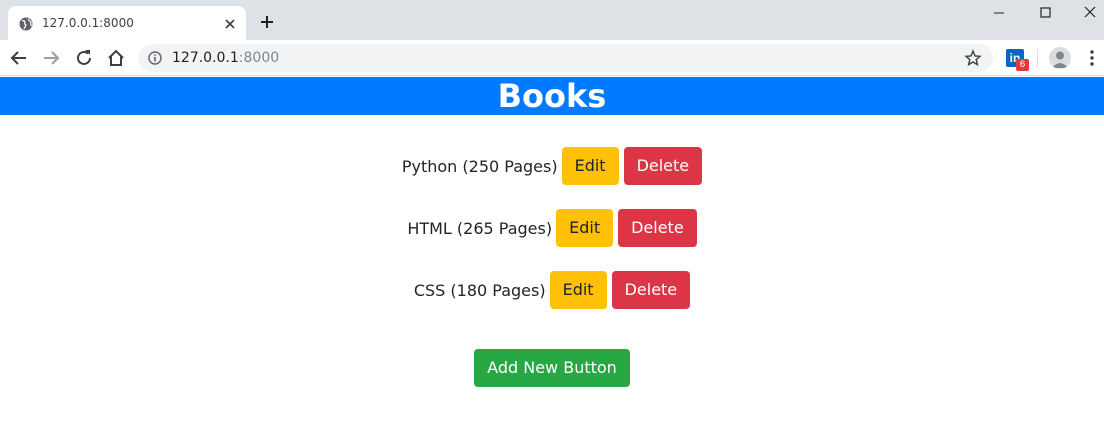 The width and height of the screenshot is (1104, 435). I want to click on forward-icon, so click(51, 58).